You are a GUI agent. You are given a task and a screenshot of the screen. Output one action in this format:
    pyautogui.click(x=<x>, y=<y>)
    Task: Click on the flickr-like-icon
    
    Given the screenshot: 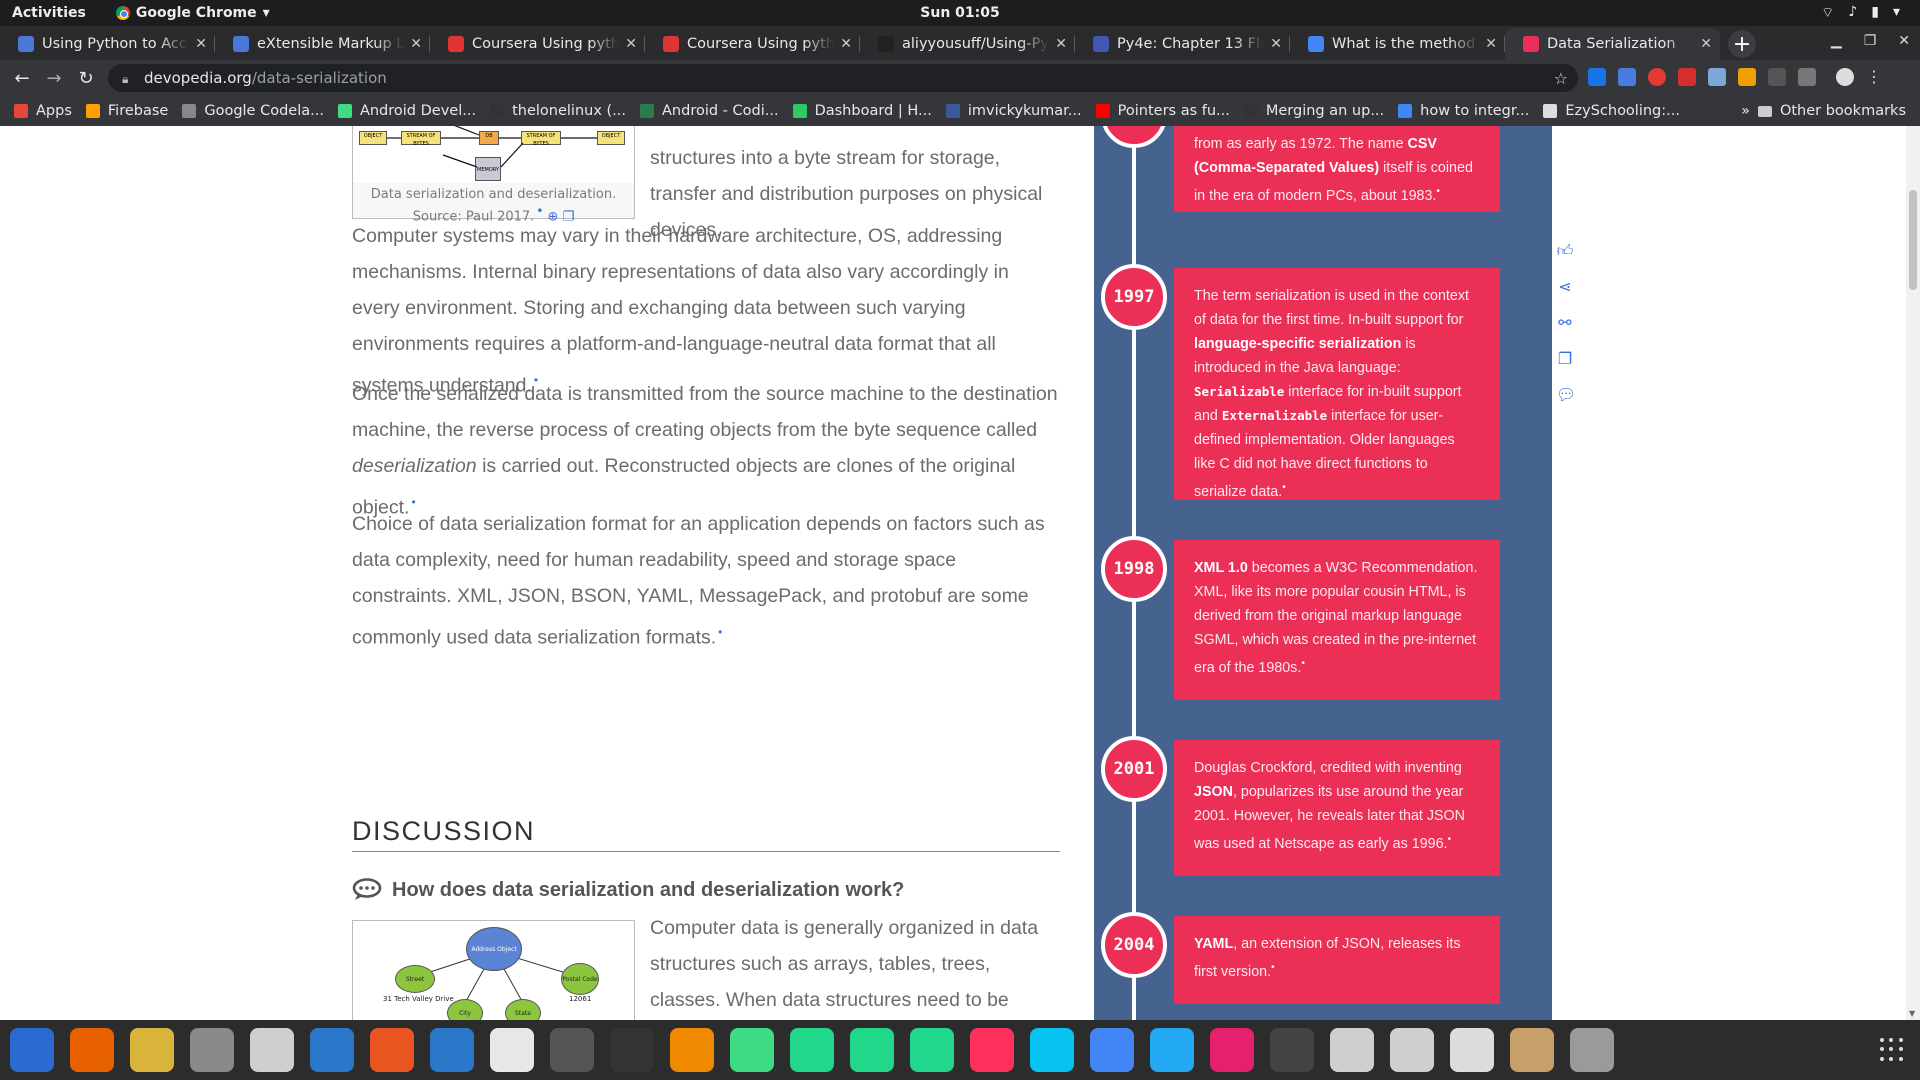 What is the action you would take?
    pyautogui.click(x=1232, y=1050)
    